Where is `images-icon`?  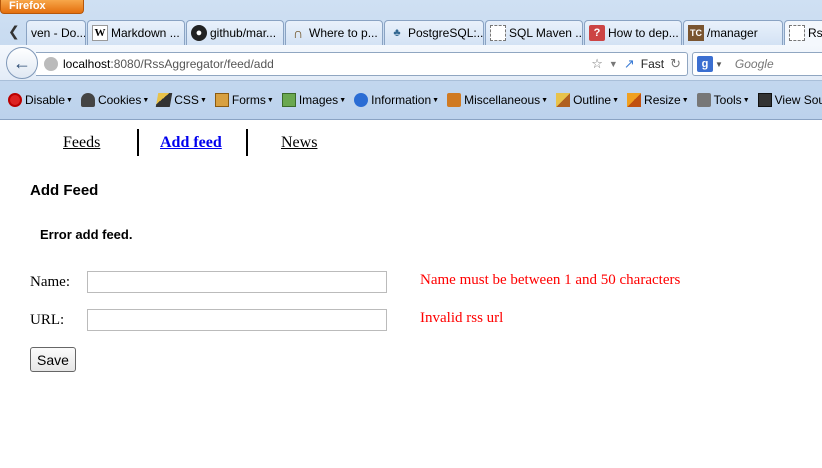 images-icon is located at coordinates (288, 100).